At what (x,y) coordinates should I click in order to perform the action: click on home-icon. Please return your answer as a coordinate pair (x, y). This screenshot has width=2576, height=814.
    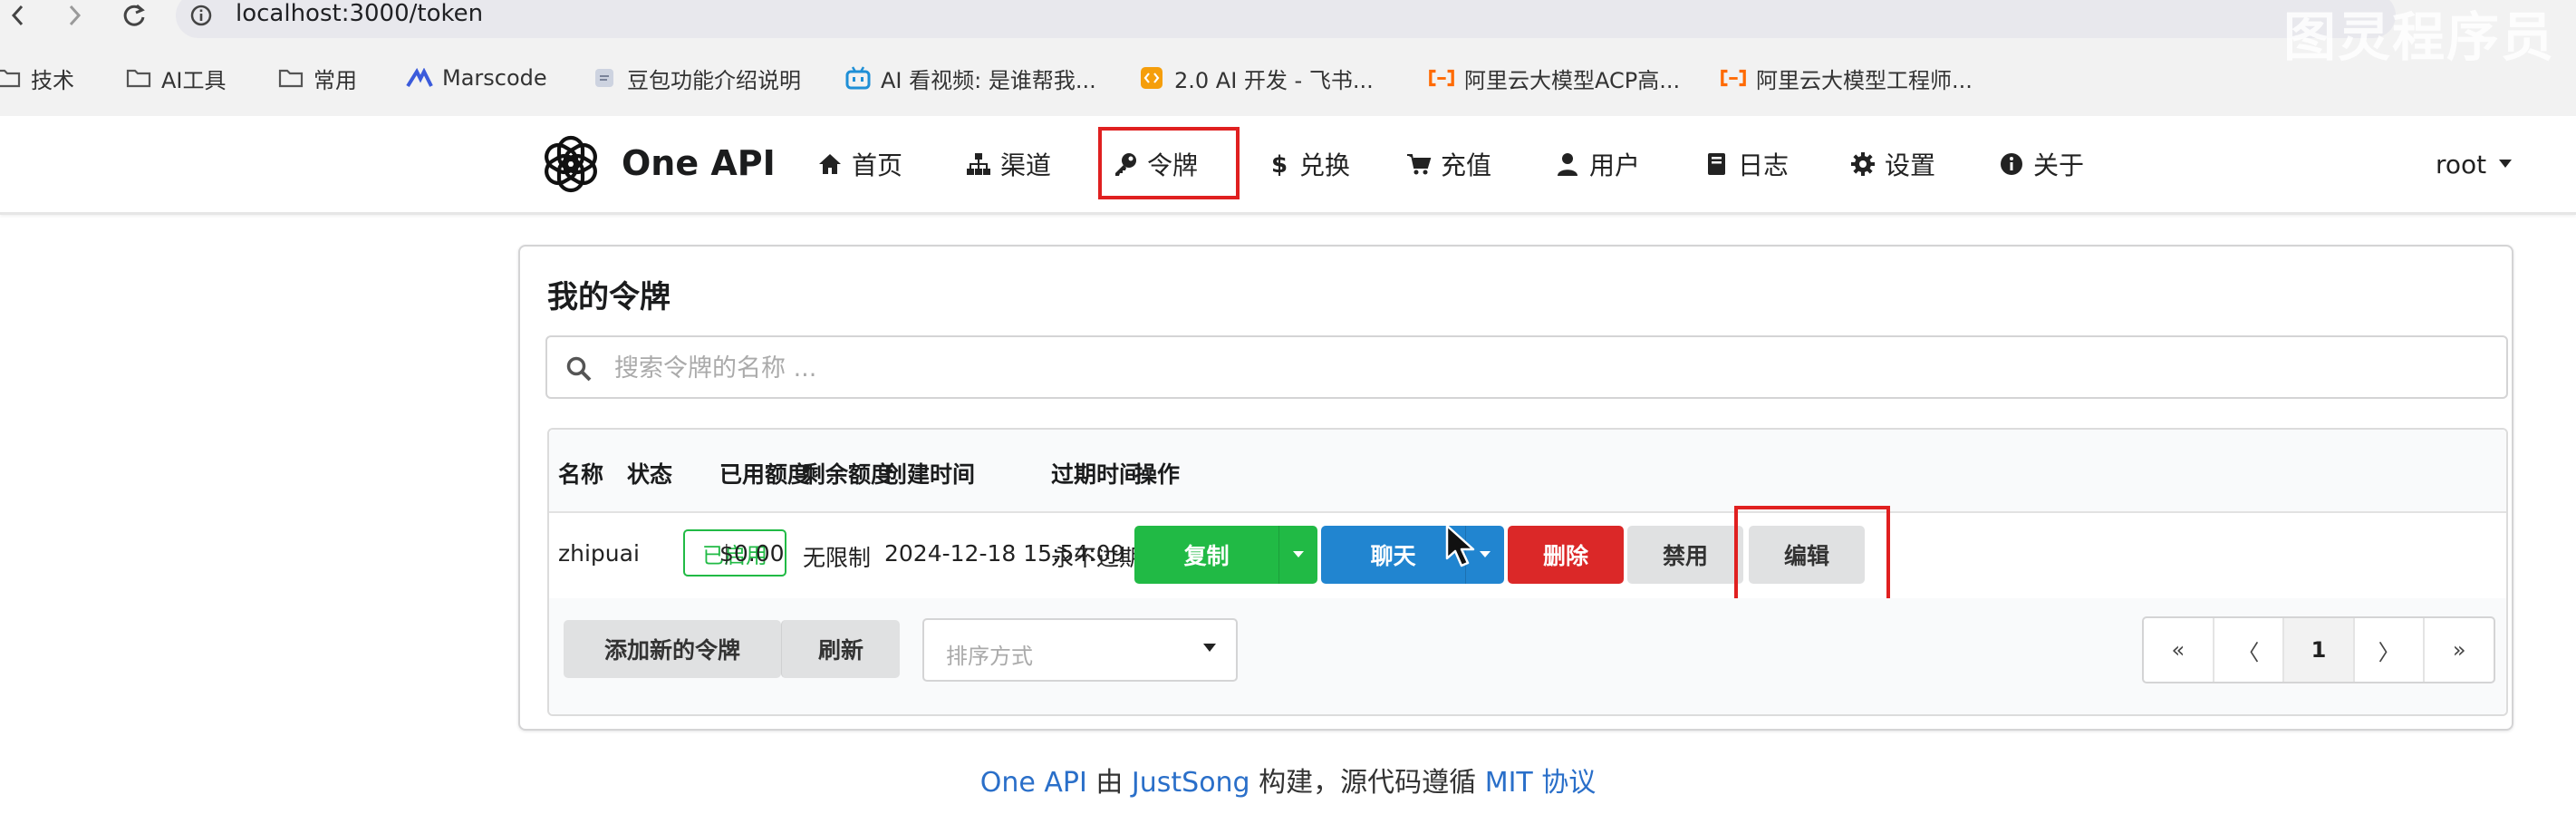
    Looking at the image, I should click on (830, 164).